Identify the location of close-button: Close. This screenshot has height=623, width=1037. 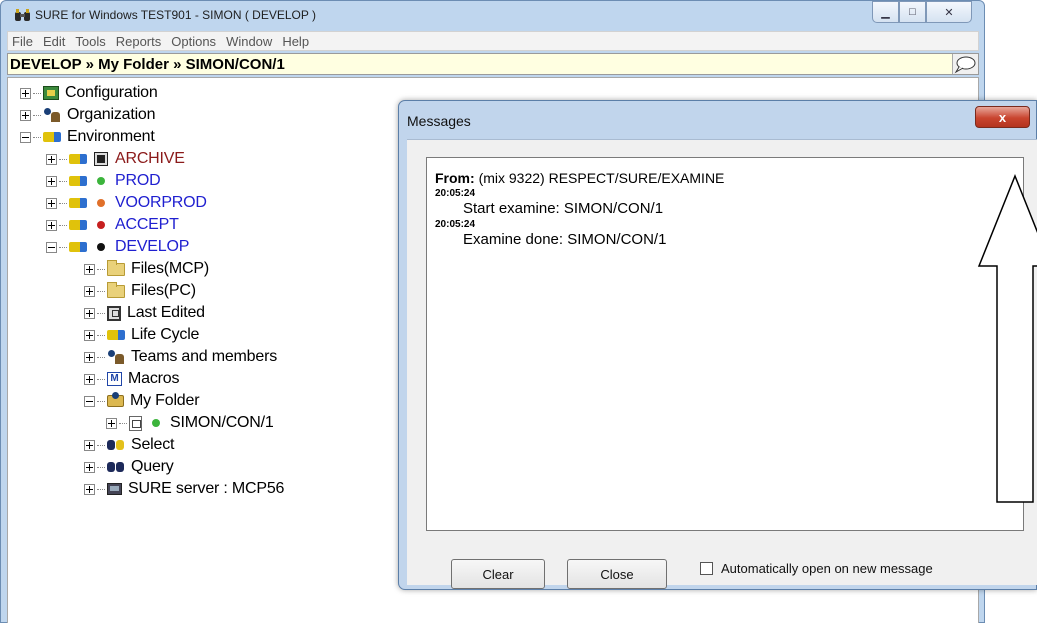
(617, 574).